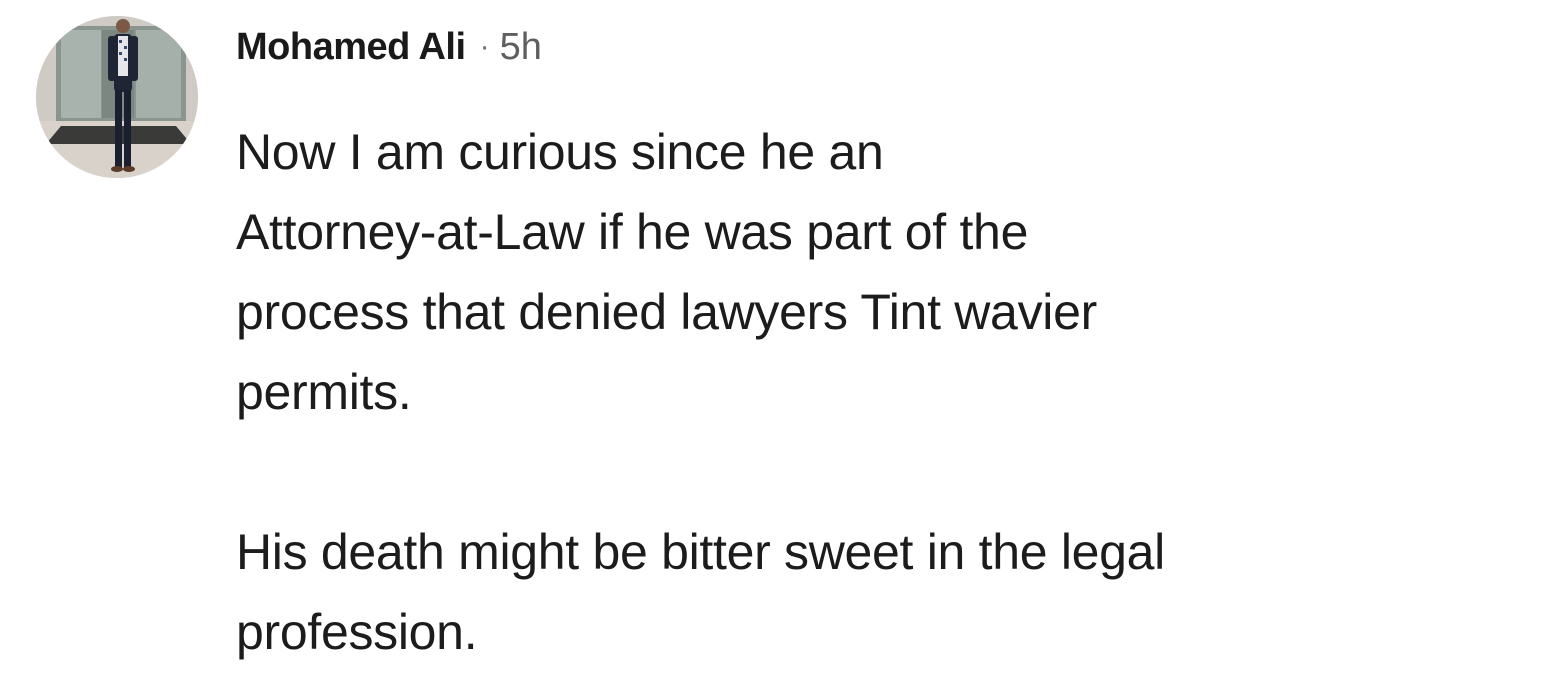 The width and height of the screenshot is (1559, 692). What do you see at coordinates (632, 232) in the screenshot?
I see `comment-line: Attorney-at-Law if he was part of the` at bounding box center [632, 232].